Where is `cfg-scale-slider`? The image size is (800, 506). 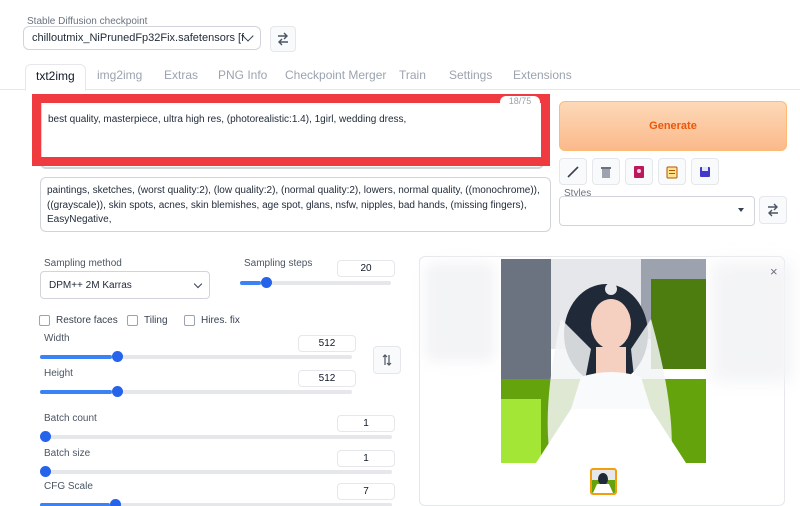
cfg-scale-slider is located at coordinates (216, 502).